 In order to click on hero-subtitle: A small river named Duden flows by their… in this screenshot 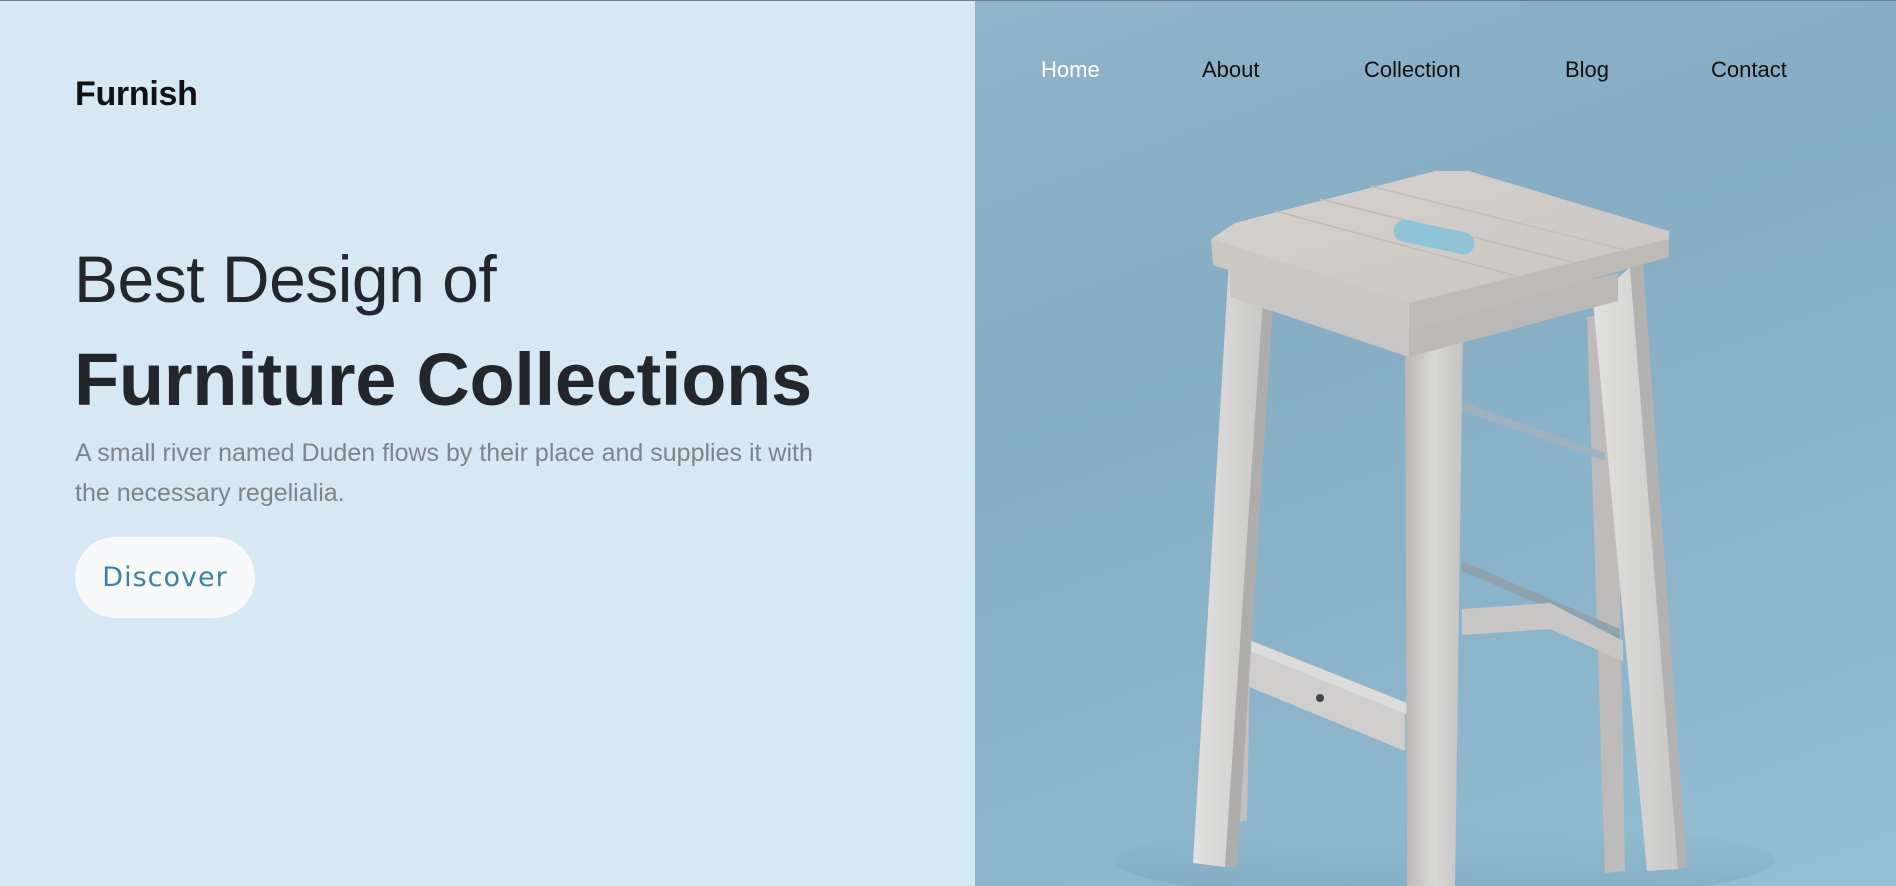, I will do `click(444, 473)`.